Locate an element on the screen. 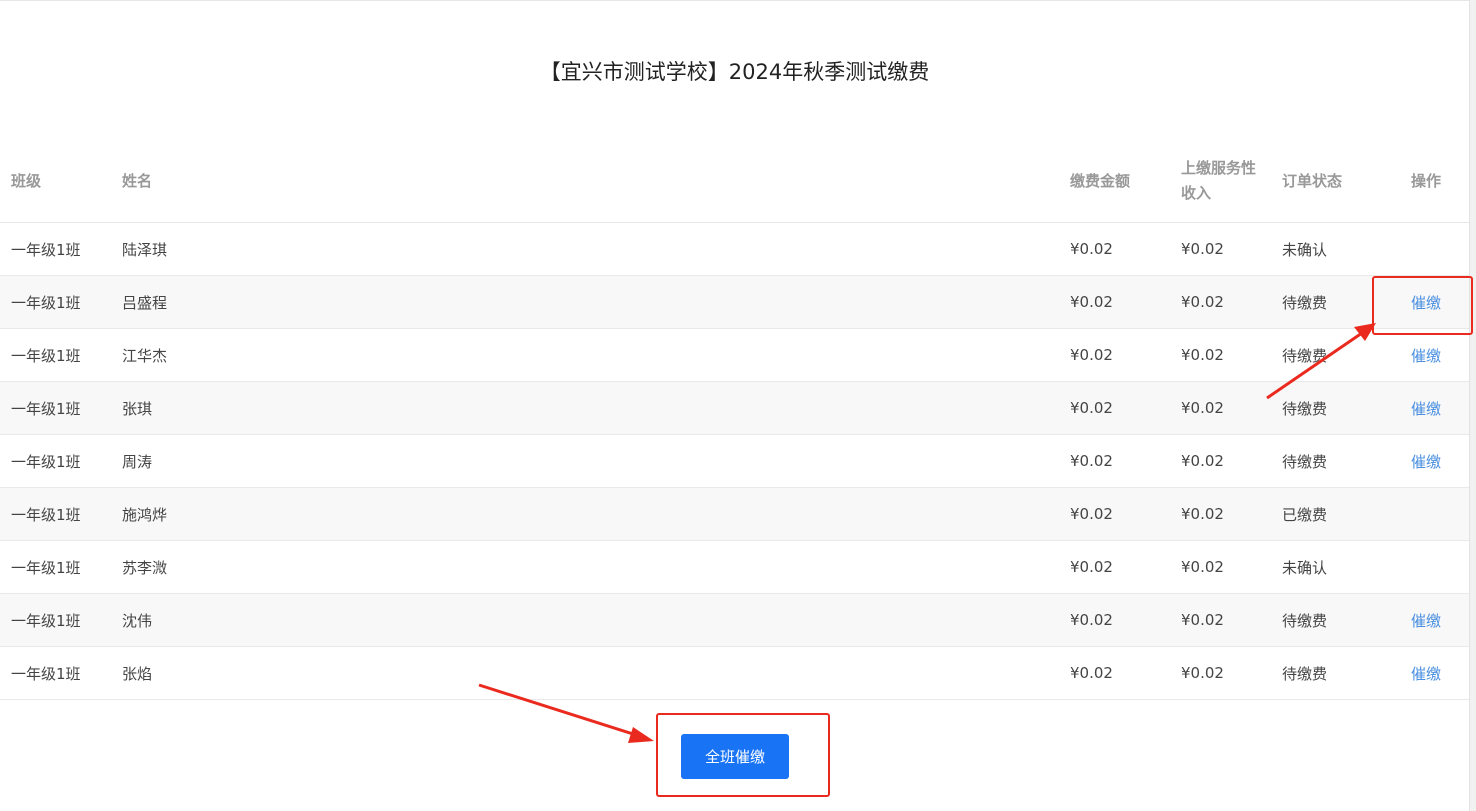 Image resolution: width=1476 pixels, height=811 pixels. remind-all-wrapper: 全班催缴 is located at coordinates (735, 756).